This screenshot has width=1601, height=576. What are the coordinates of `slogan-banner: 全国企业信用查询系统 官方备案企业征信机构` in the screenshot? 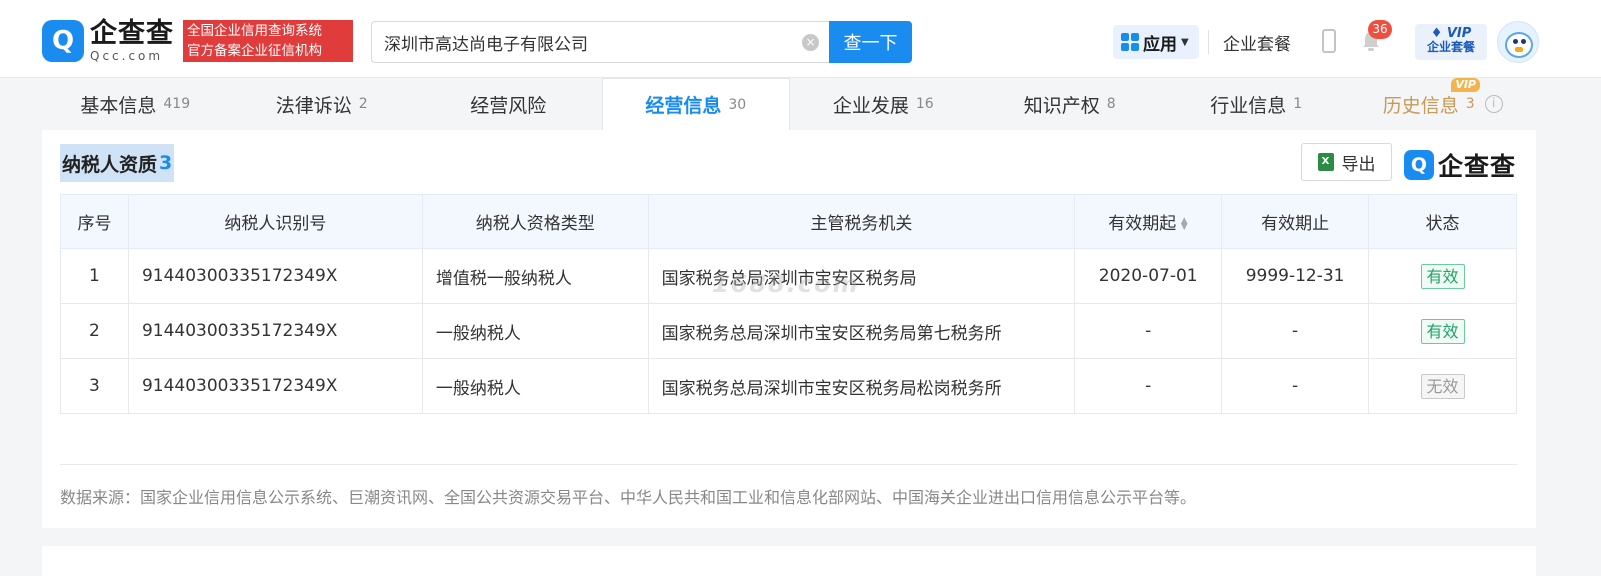 It's located at (268, 41).